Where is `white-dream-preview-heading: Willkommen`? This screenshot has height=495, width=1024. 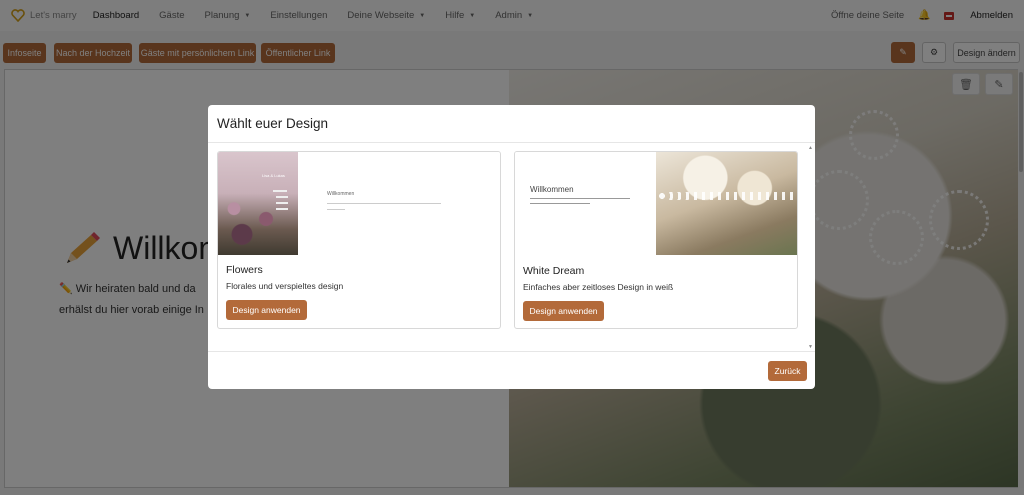
white-dream-preview-heading: Willkommen is located at coordinates (552, 189).